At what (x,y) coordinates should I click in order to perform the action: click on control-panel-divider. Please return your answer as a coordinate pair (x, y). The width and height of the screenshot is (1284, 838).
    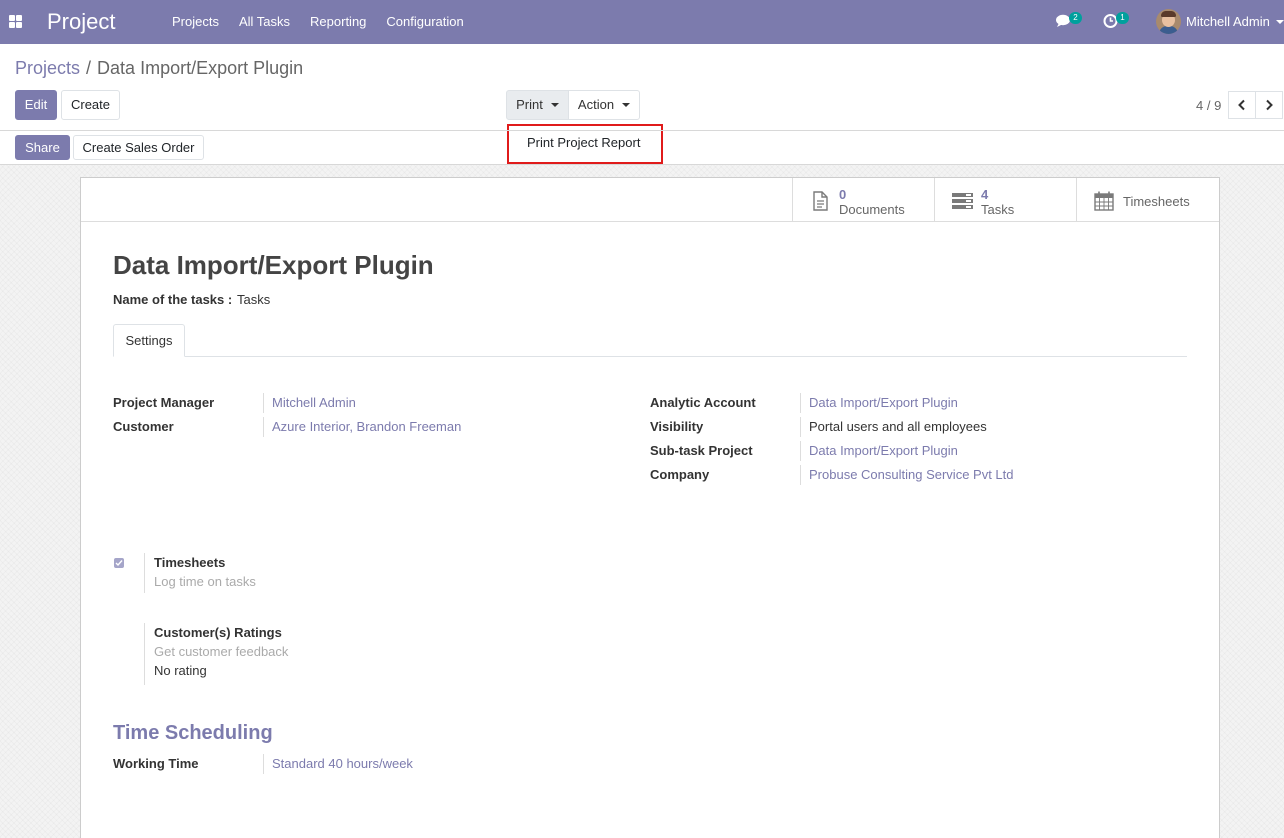
    Looking at the image, I should click on (642, 130).